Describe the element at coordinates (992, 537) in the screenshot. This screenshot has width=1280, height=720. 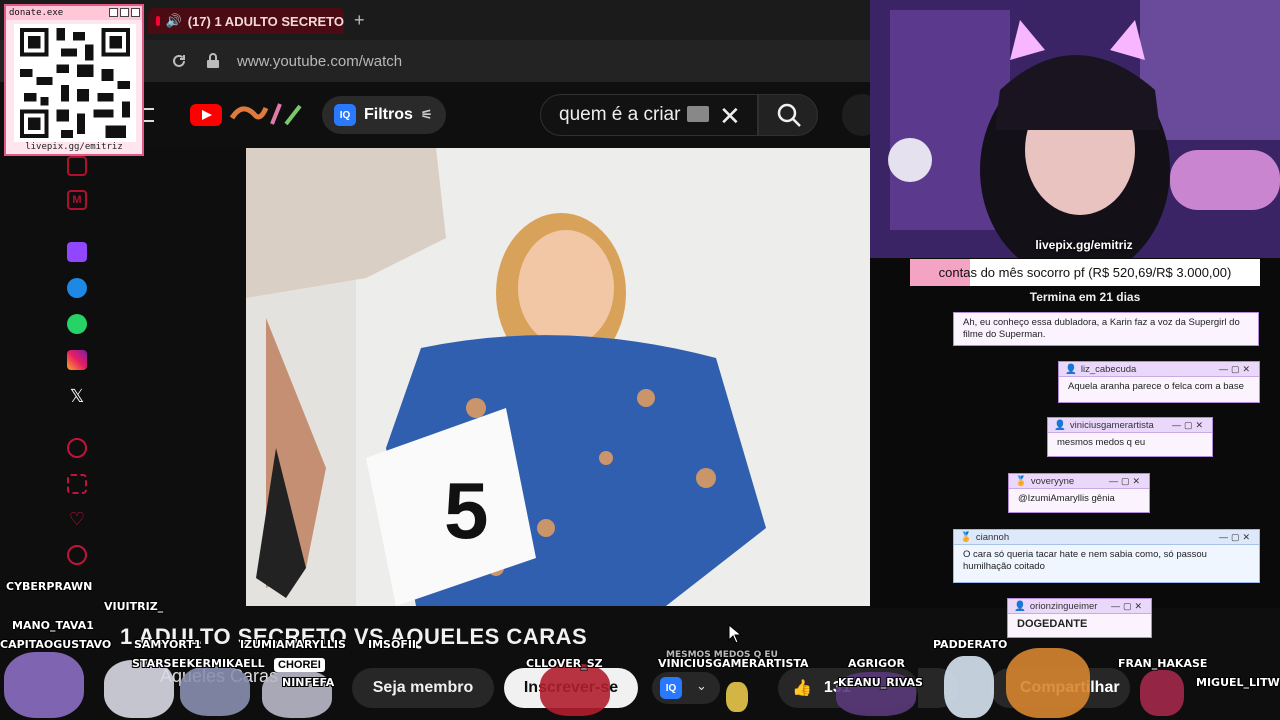
I see `chat-username: ciannoh` at that location.